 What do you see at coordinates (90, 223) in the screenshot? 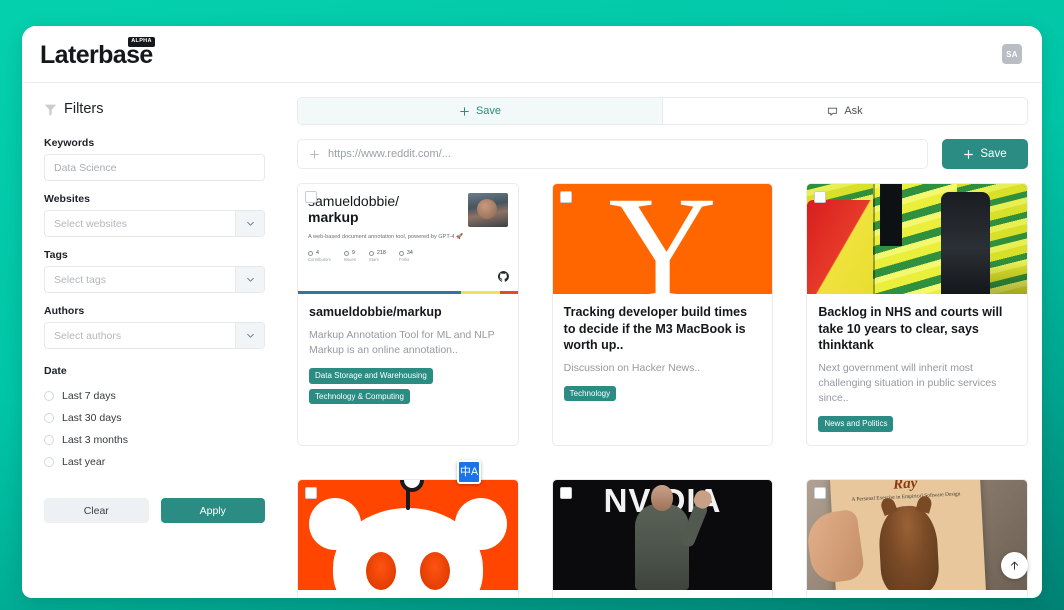
I see `websites-select-value: Select websites` at bounding box center [90, 223].